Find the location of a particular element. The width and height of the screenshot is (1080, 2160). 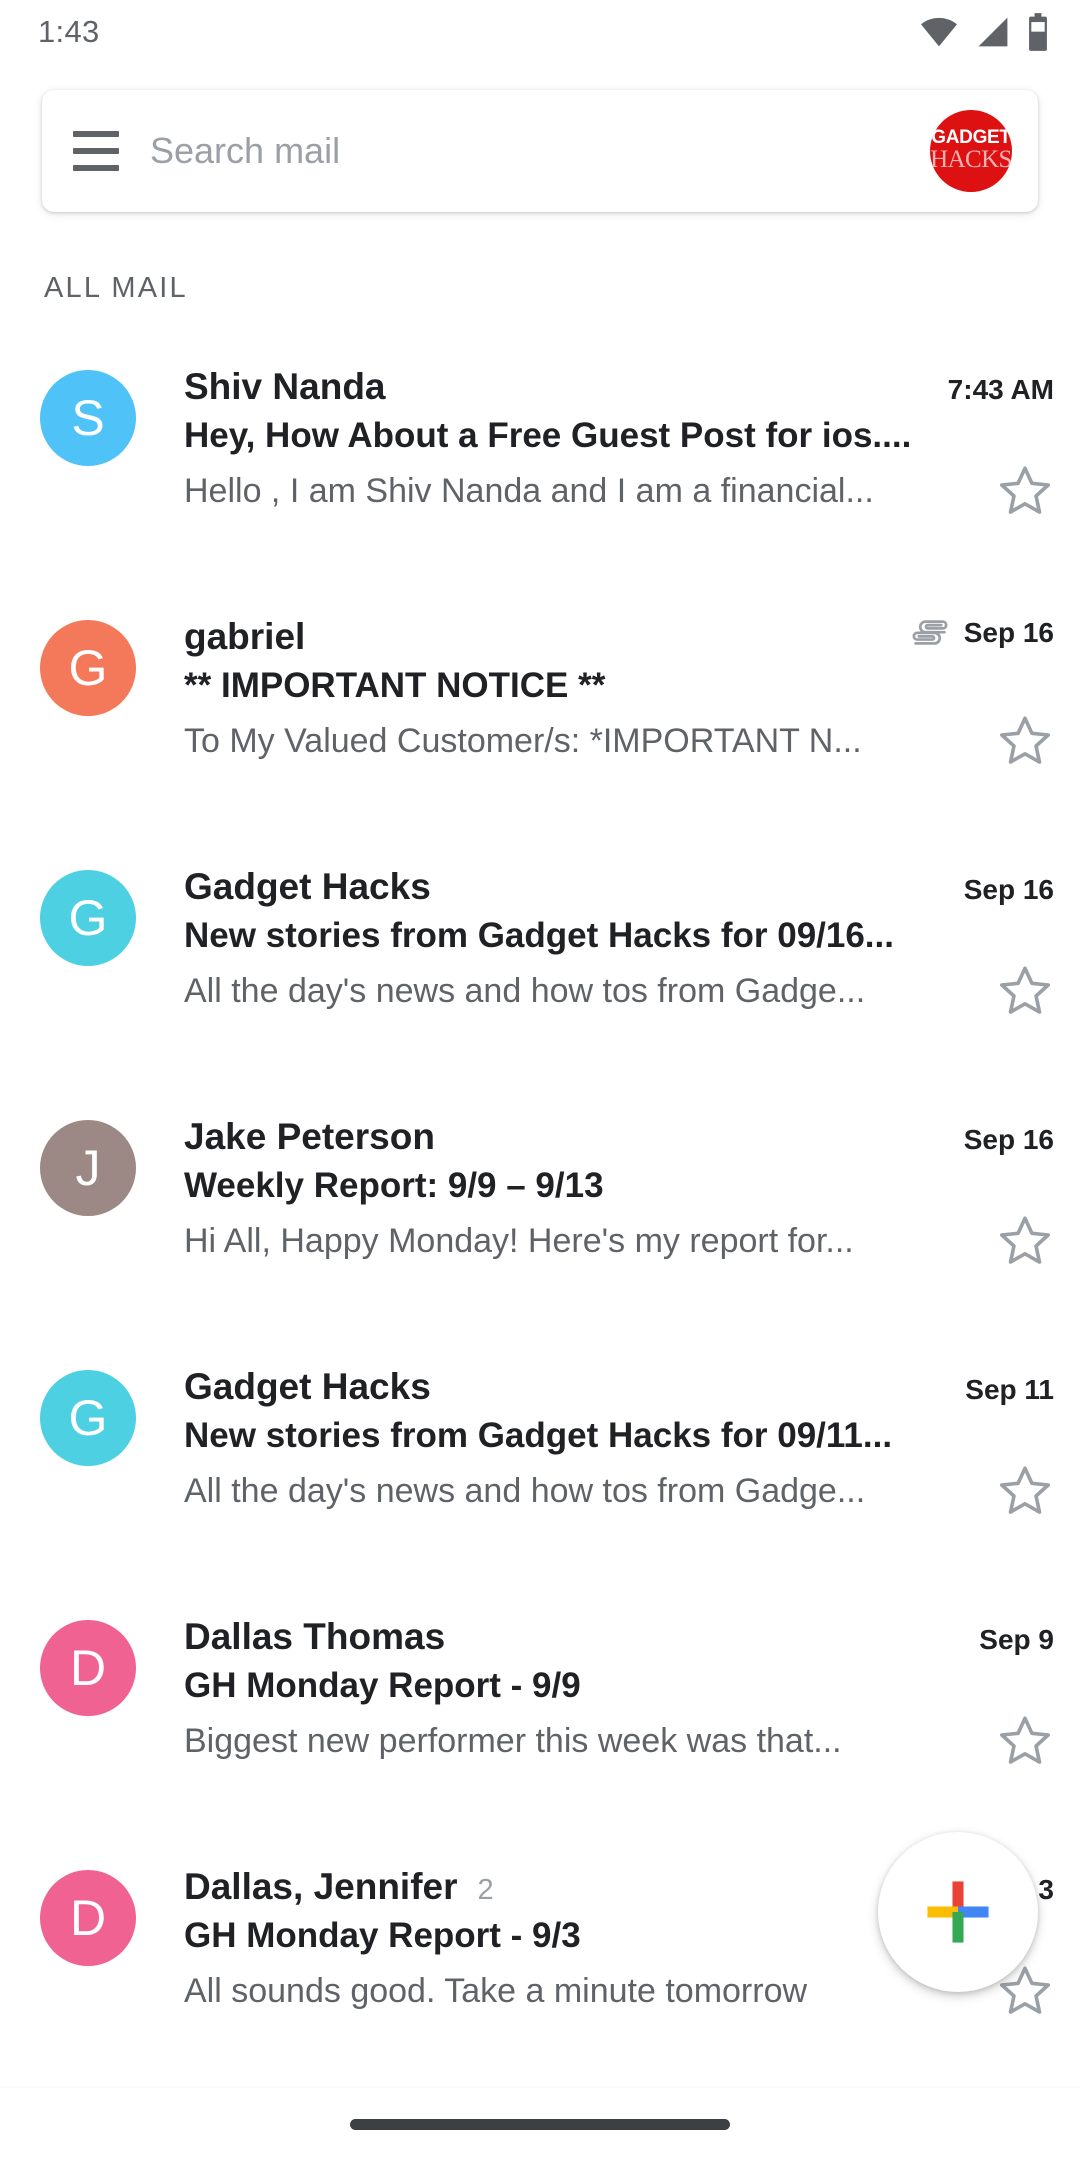

mail-row-header: gabriel Sep 16 is located at coordinates (619, 637).